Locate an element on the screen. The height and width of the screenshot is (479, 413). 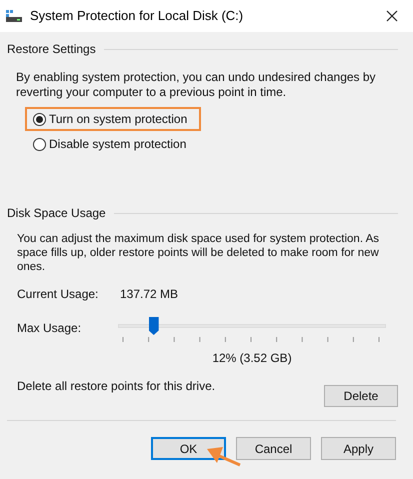
slider-thumb is located at coordinates (153, 326).